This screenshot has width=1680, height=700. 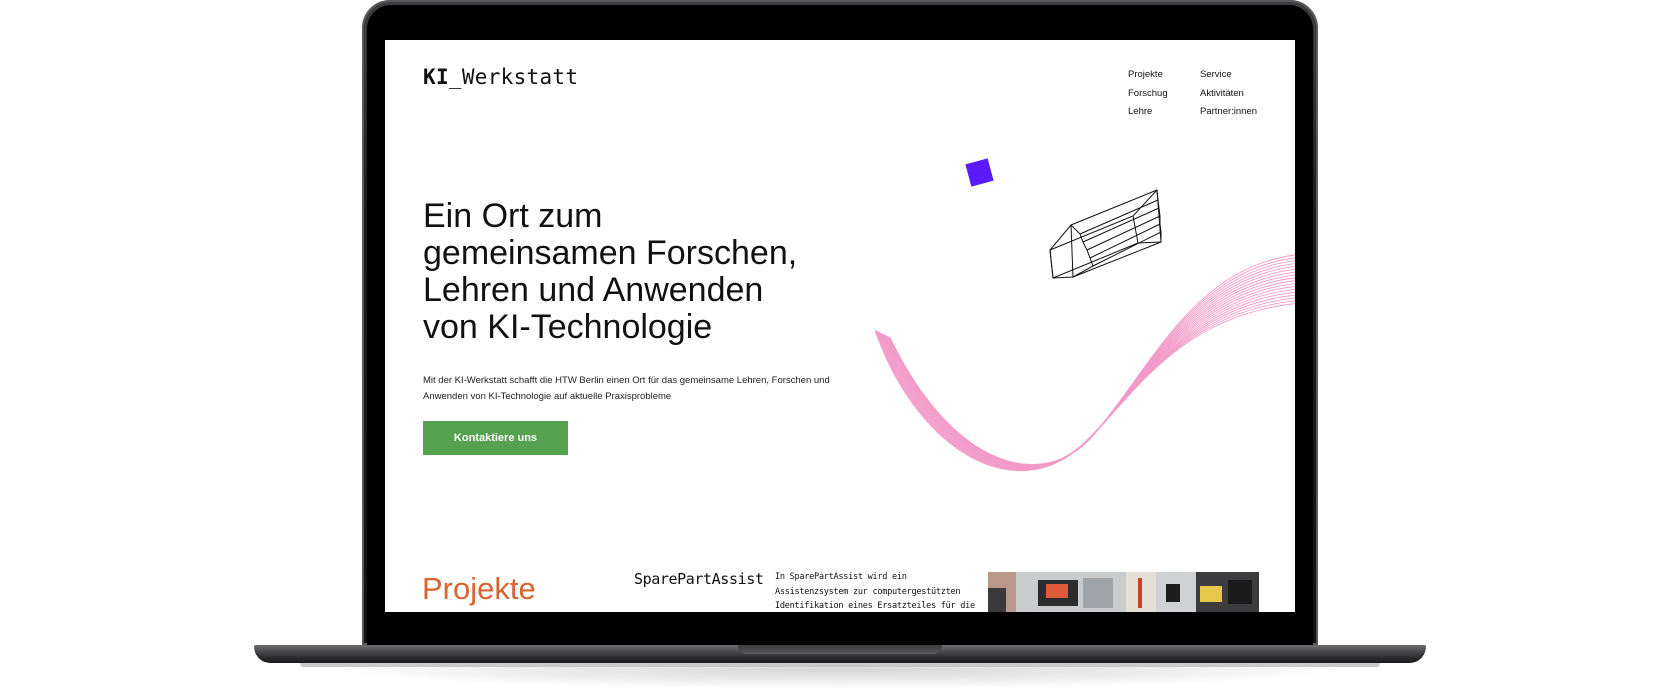 What do you see at coordinates (1105, 234) in the screenshot?
I see `wireframe-box-shape` at bounding box center [1105, 234].